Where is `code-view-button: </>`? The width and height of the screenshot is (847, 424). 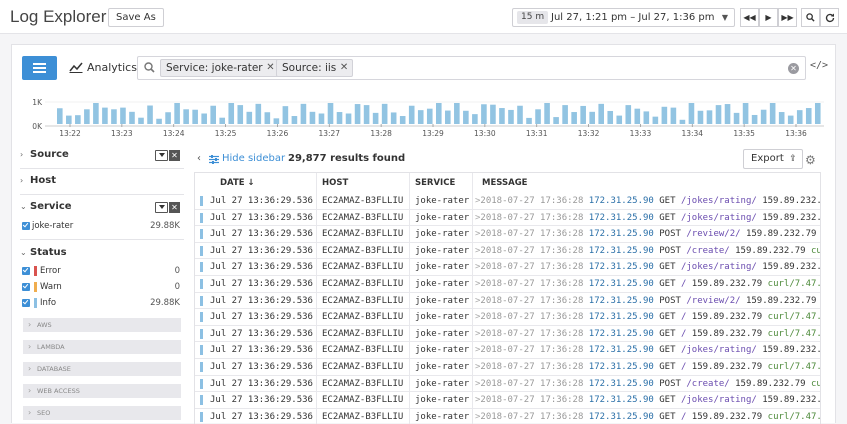
code-view-button: </> is located at coordinates (819, 65).